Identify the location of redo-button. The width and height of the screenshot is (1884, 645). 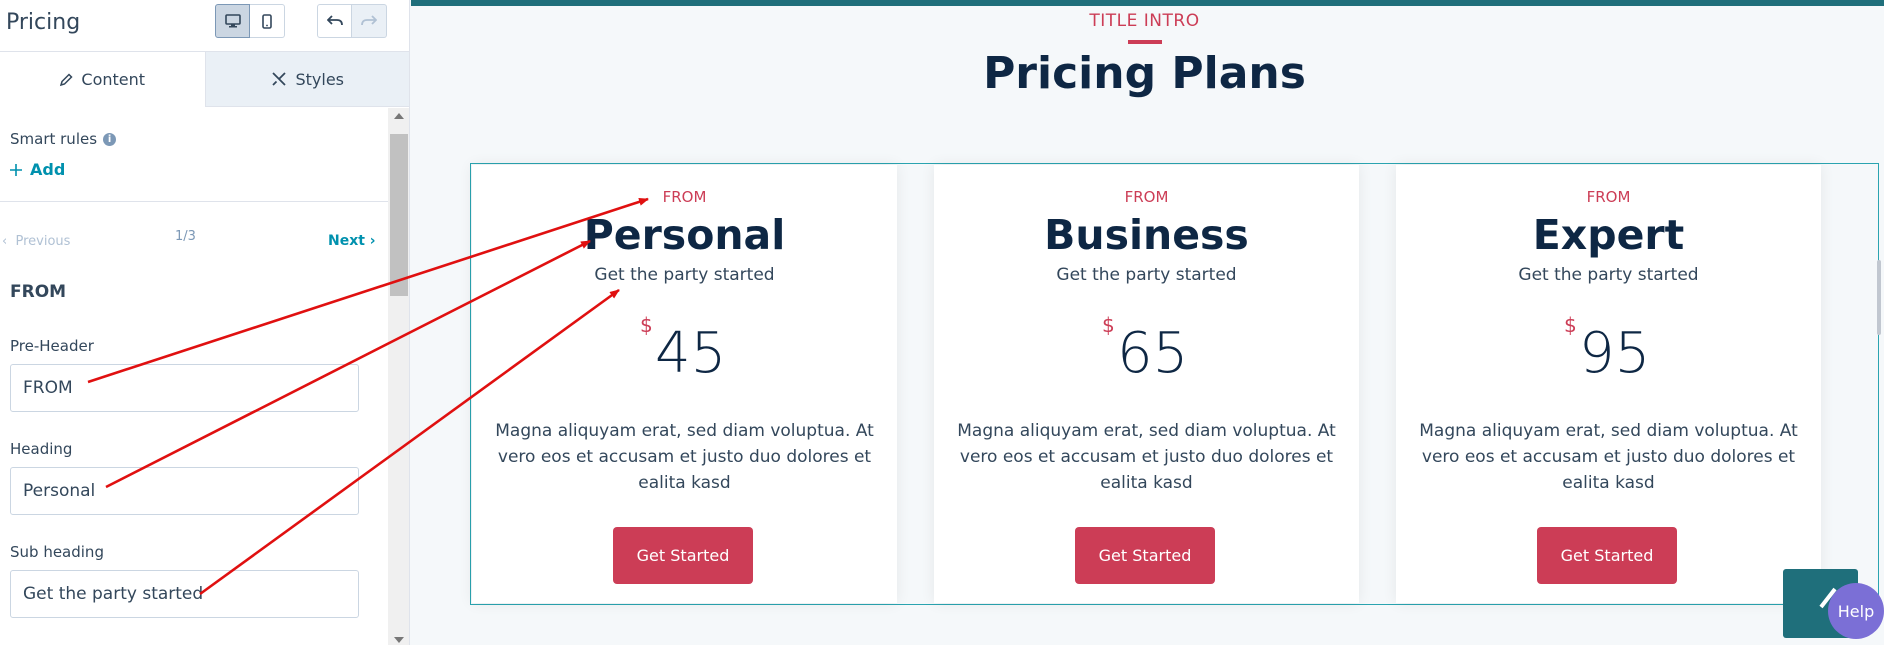
(369, 21).